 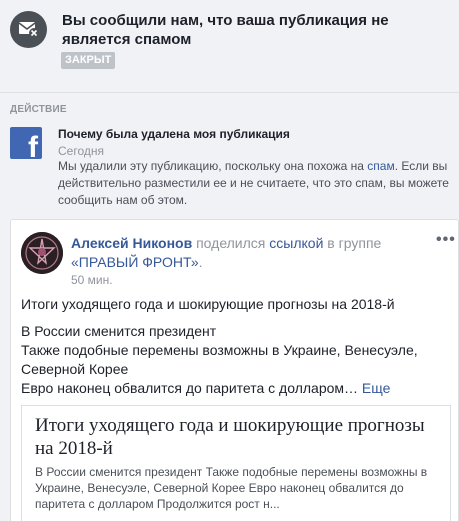 What do you see at coordinates (92, 280) in the screenshot?
I see `post-timestamp: 50 мин.` at bounding box center [92, 280].